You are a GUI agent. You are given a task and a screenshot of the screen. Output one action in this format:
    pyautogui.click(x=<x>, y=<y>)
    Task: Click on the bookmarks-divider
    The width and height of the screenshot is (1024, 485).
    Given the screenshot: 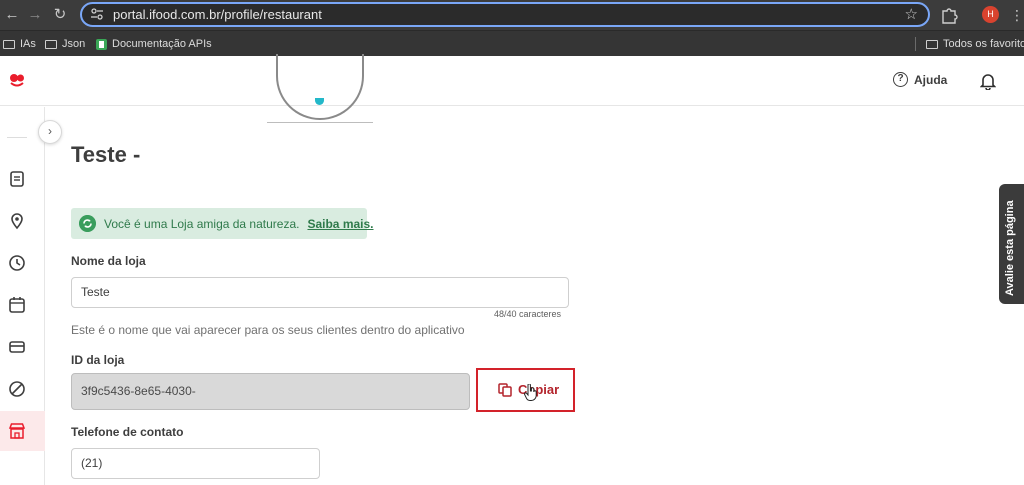 What is the action you would take?
    pyautogui.click(x=915, y=44)
    